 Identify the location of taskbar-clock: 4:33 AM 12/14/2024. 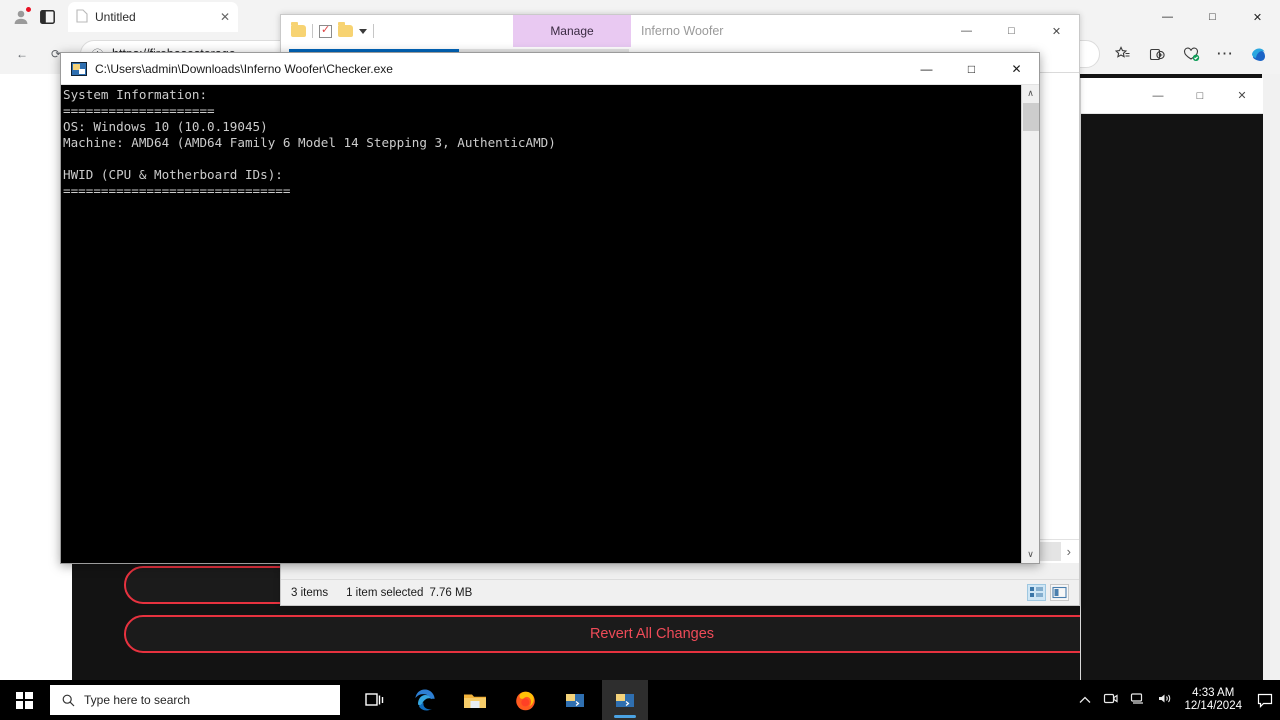
(1213, 700).